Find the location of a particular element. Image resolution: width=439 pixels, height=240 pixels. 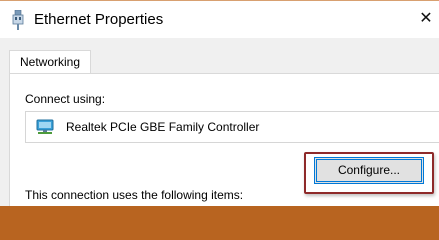

network-adapter-icon is located at coordinates (18, 19).